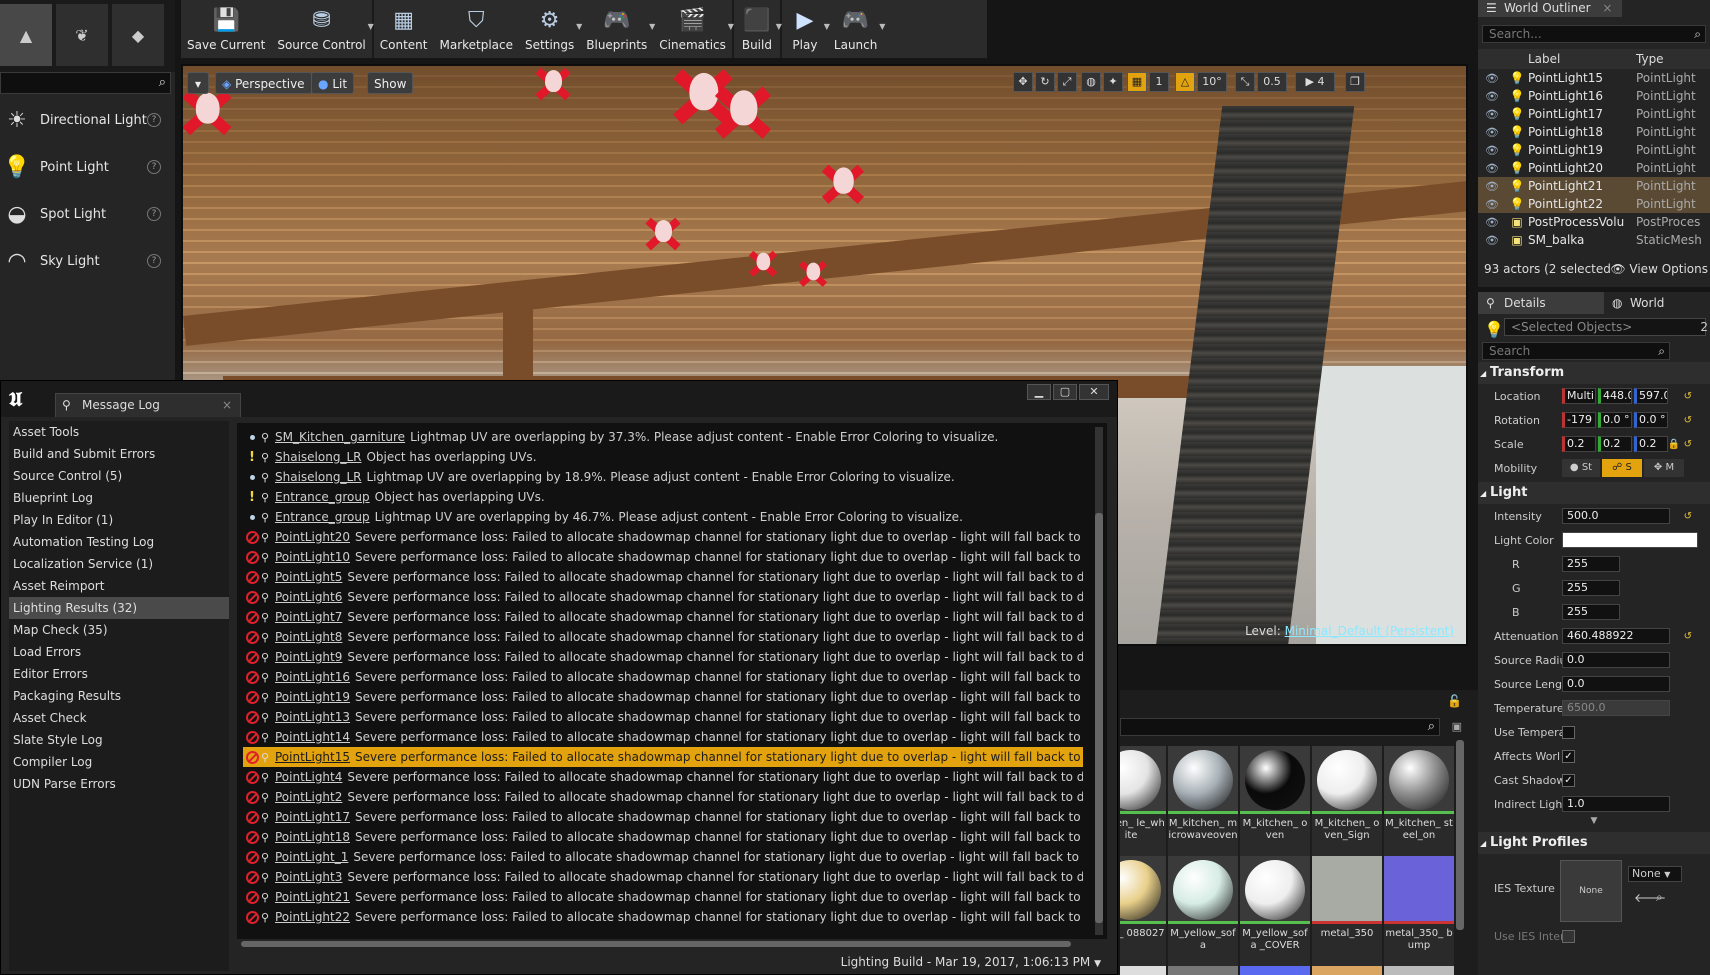 This screenshot has width=1710, height=975. I want to click on log-category-item: Build and Submit Errors, so click(119, 454).